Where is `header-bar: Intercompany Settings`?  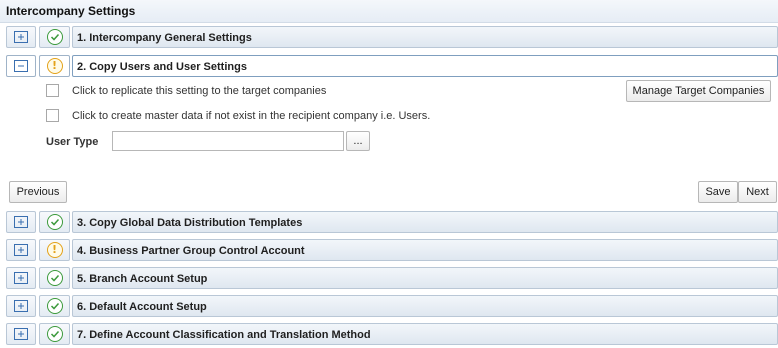
header-bar: Intercompany Settings is located at coordinates (389, 11).